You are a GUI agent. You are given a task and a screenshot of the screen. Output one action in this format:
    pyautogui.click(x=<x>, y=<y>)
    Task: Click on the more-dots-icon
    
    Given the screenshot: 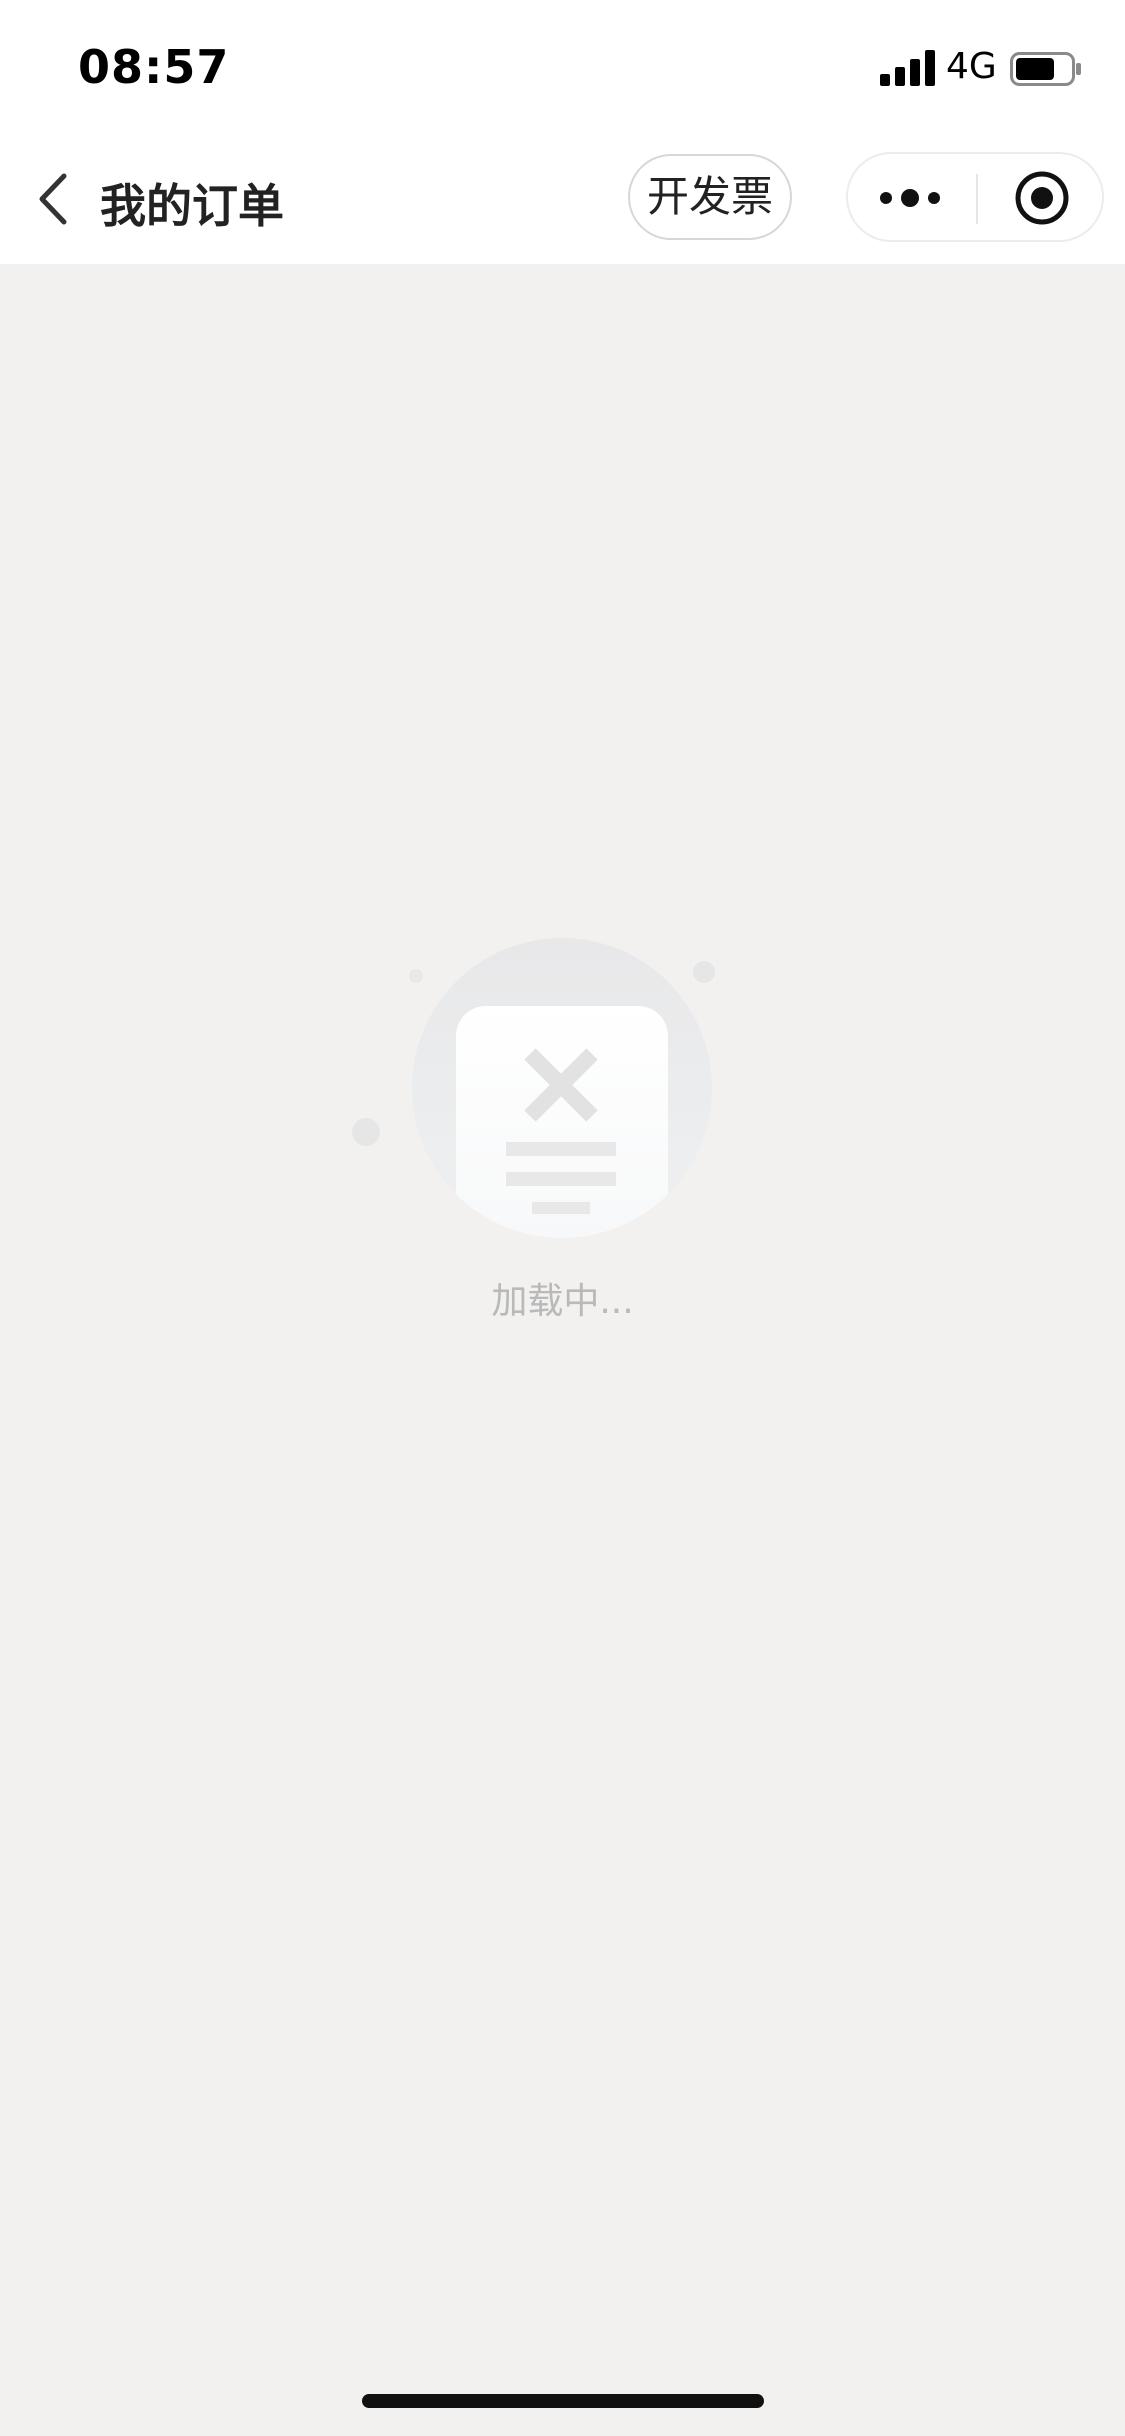 What is the action you would take?
    pyautogui.click(x=910, y=198)
    